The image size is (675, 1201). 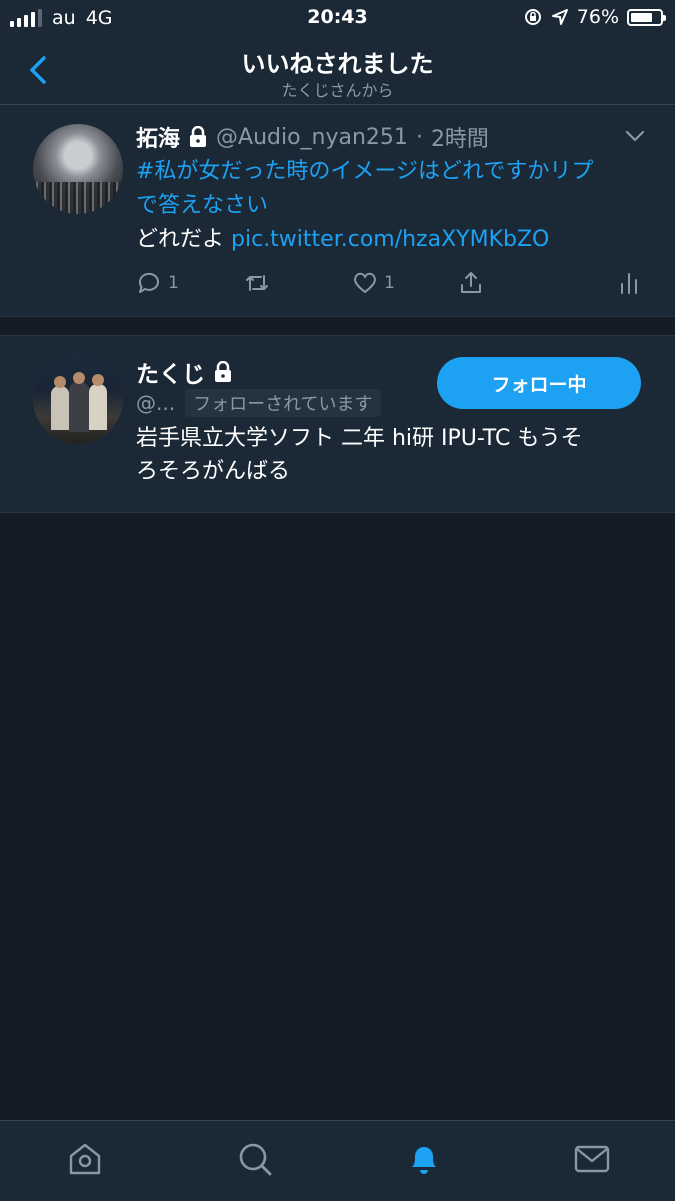 I want to click on tweet-author-handle: @Audio_nyan251, so click(x=312, y=137).